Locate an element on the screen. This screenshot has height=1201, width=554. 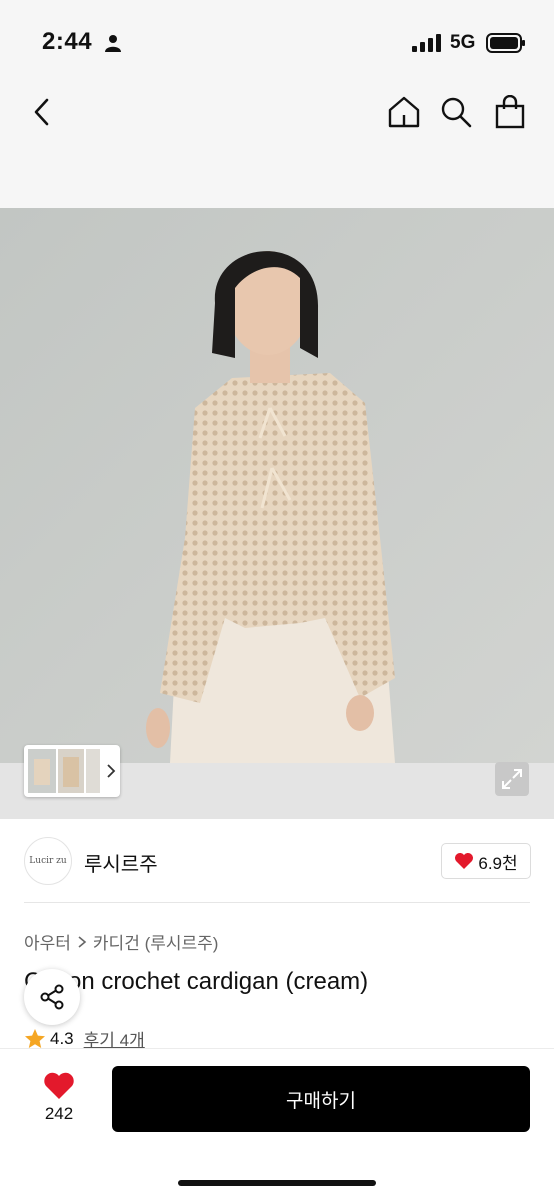
wishlist-button: 242 is located at coordinates (59, 1098).